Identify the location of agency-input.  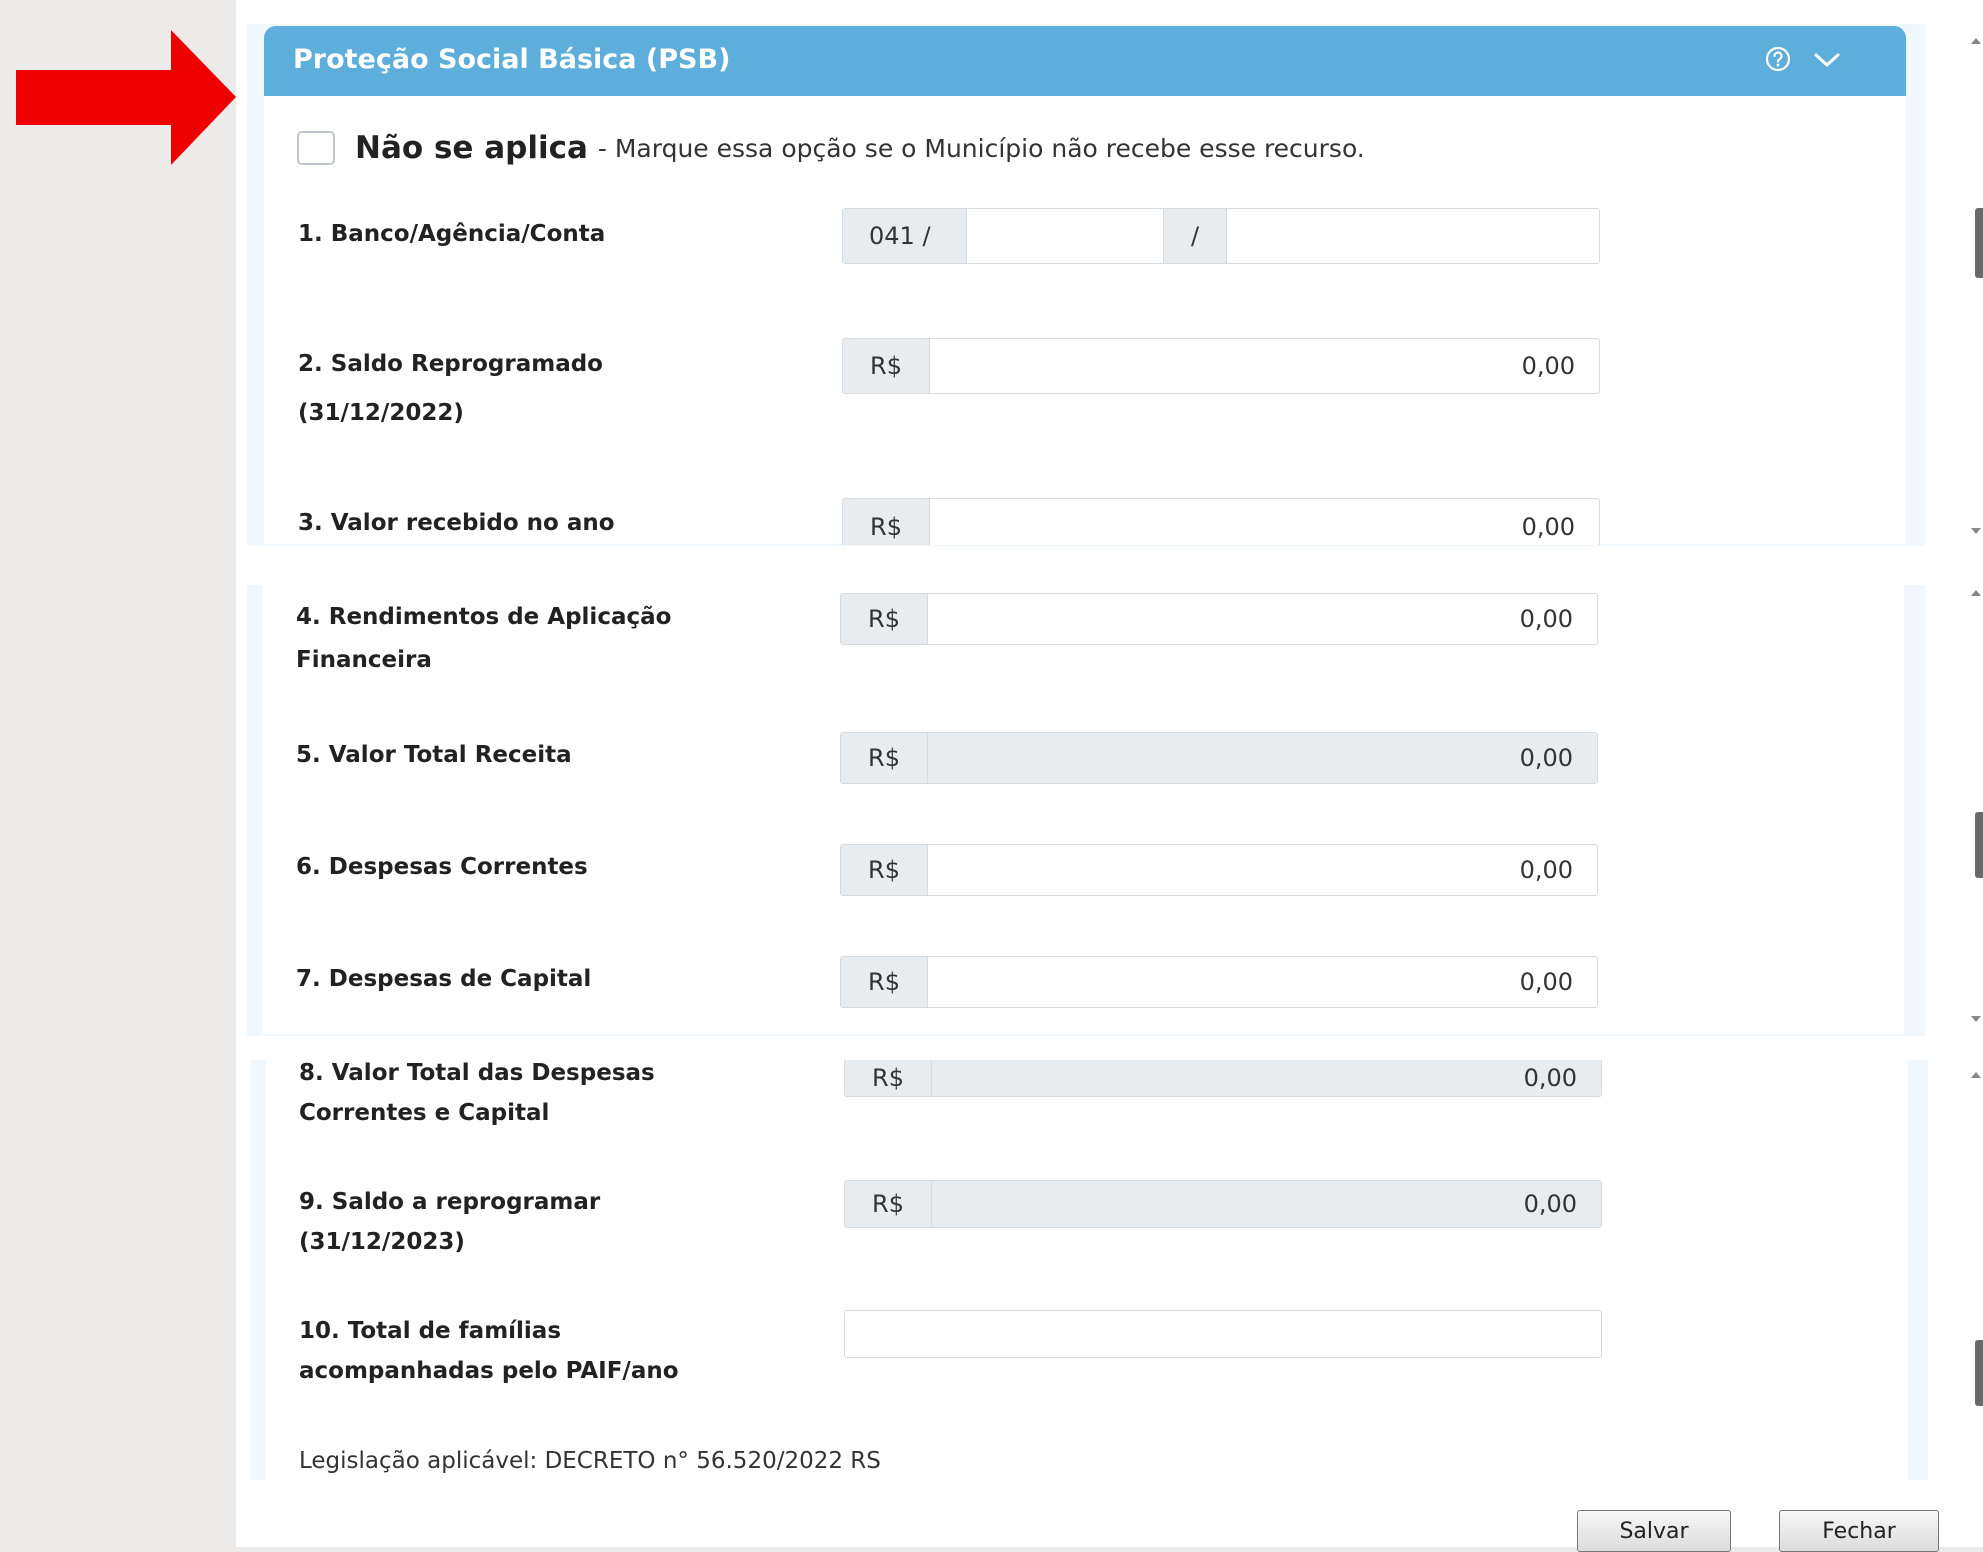
(1065, 236).